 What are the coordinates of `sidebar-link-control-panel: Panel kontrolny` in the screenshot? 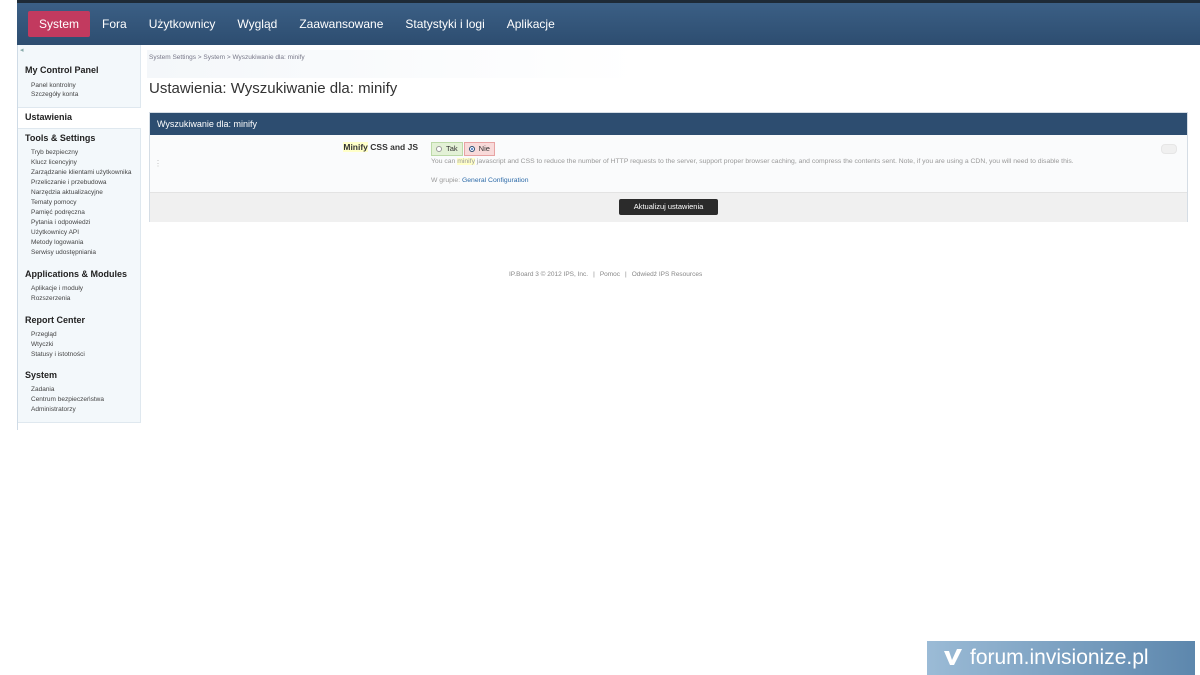 It's located at (53, 85).